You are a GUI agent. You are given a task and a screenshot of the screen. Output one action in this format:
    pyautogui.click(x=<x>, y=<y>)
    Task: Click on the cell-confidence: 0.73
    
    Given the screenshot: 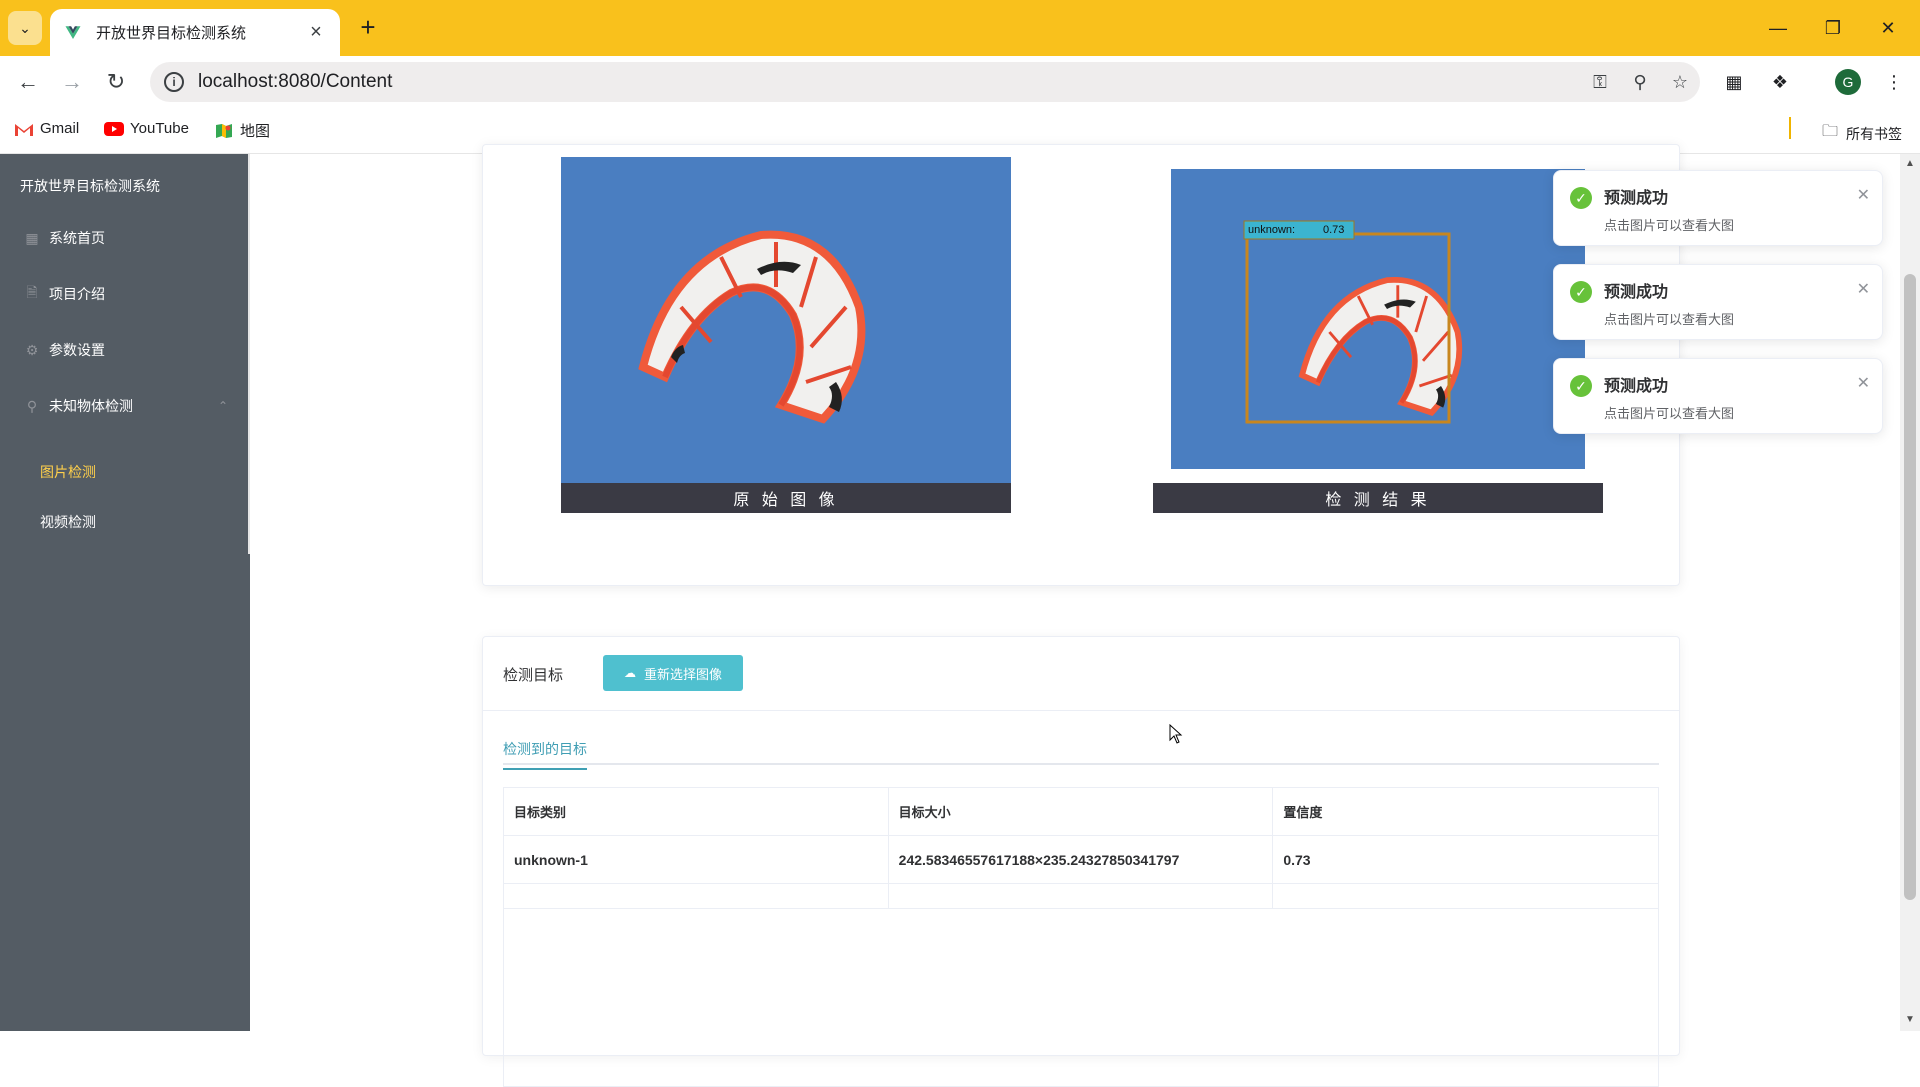 What is the action you would take?
    pyautogui.click(x=1297, y=859)
    